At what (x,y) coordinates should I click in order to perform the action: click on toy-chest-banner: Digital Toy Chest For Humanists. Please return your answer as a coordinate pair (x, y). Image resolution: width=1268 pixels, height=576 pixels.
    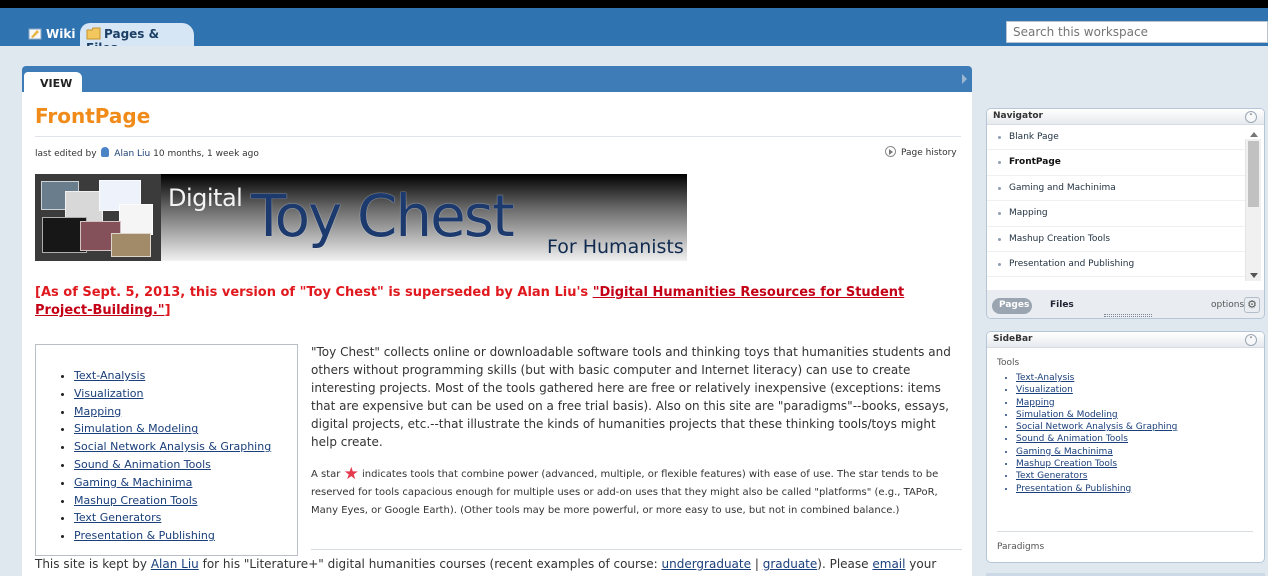
    Looking at the image, I should click on (361, 217).